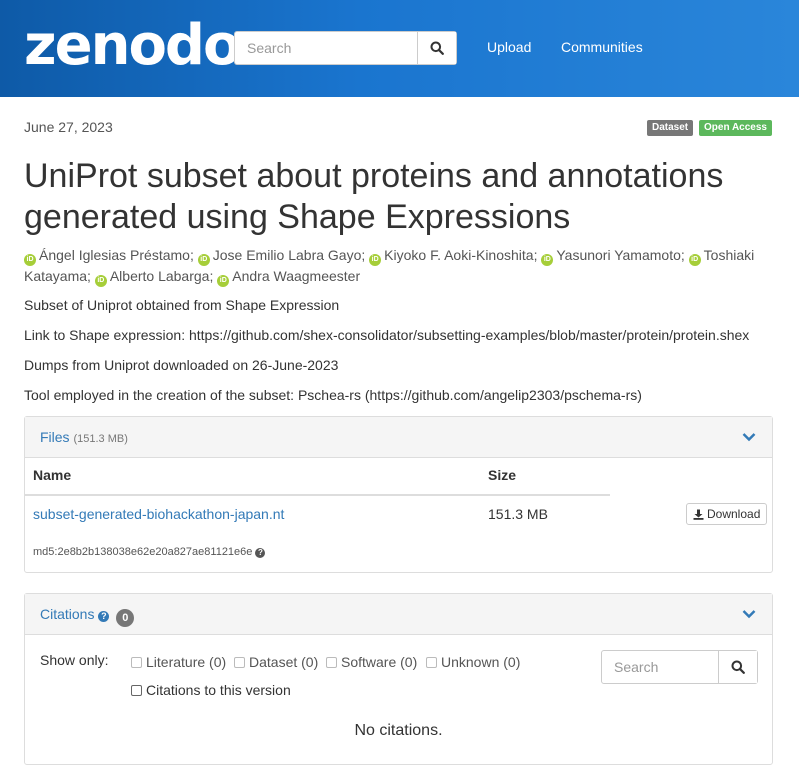 This screenshot has height=783, width=799. Describe the element at coordinates (52, 475) in the screenshot. I see `column-header-name: Name` at that location.